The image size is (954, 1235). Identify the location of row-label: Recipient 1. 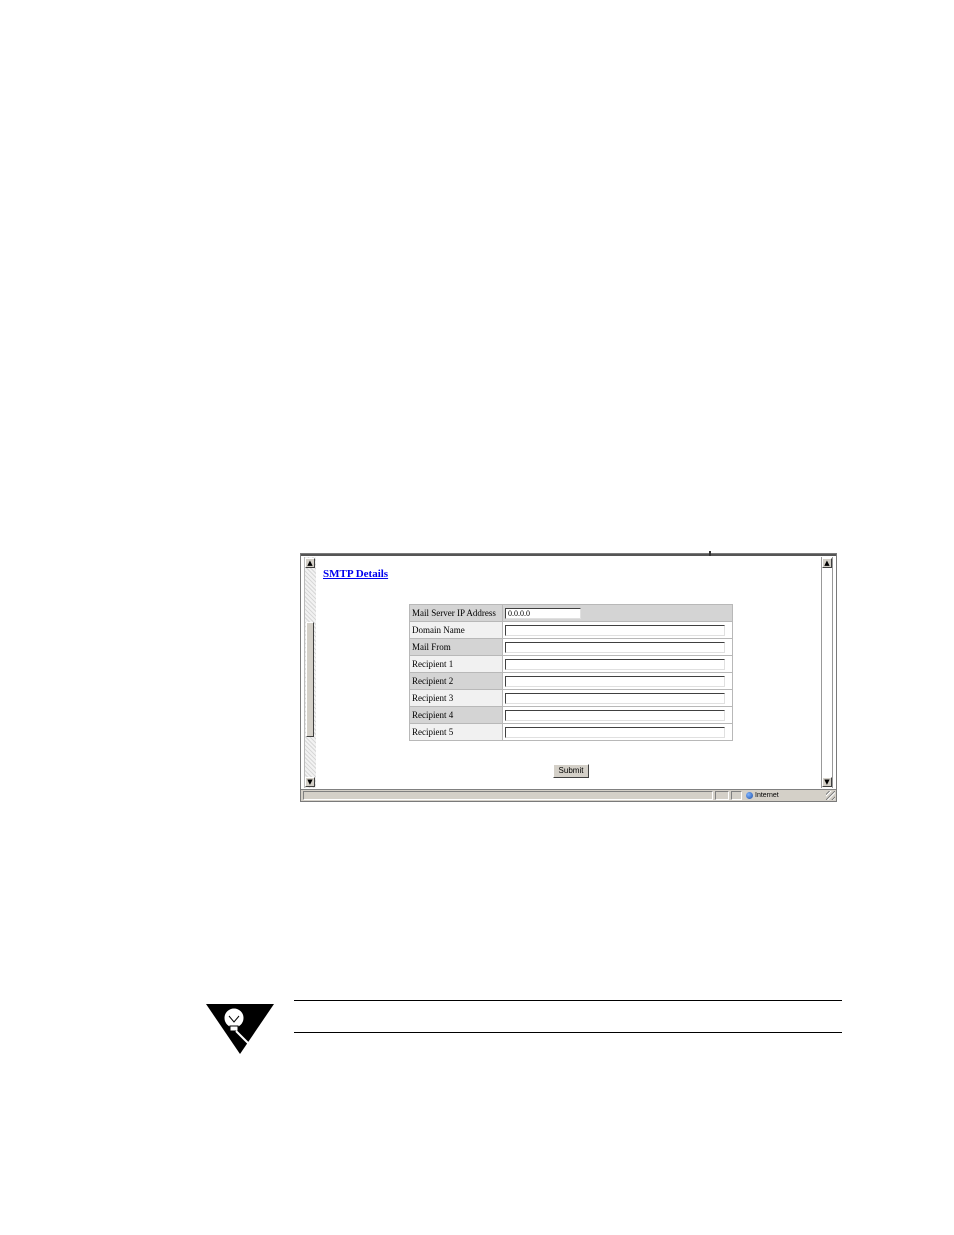
(456, 664).